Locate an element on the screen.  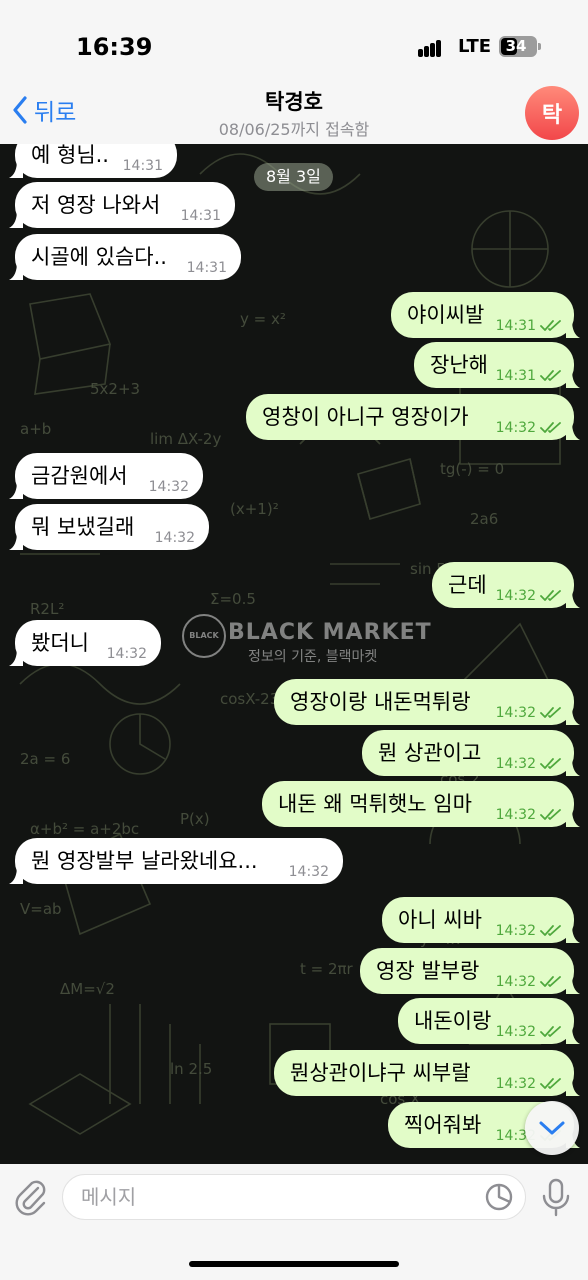
incoming-message: 뭔 영장발부 날라왔네요... 14:32 is located at coordinates (176, 861).